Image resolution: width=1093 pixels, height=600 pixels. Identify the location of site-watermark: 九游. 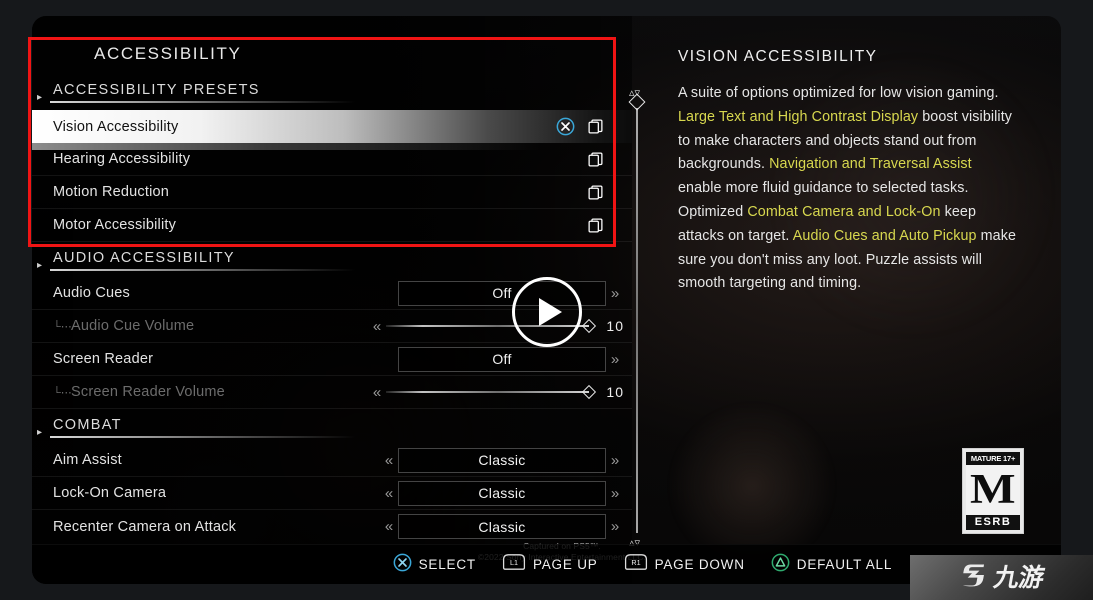
(1001, 577).